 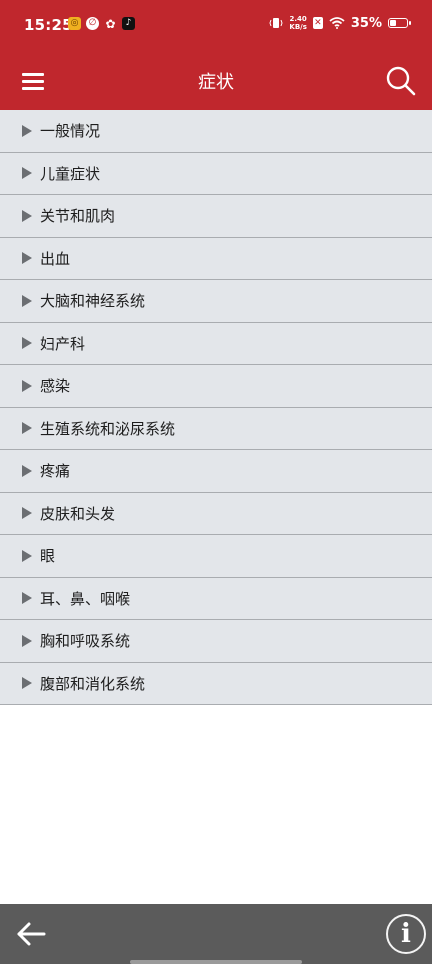 What do you see at coordinates (93, 683) in the screenshot?
I see `list-item-label: 腹部和消化系统` at bounding box center [93, 683].